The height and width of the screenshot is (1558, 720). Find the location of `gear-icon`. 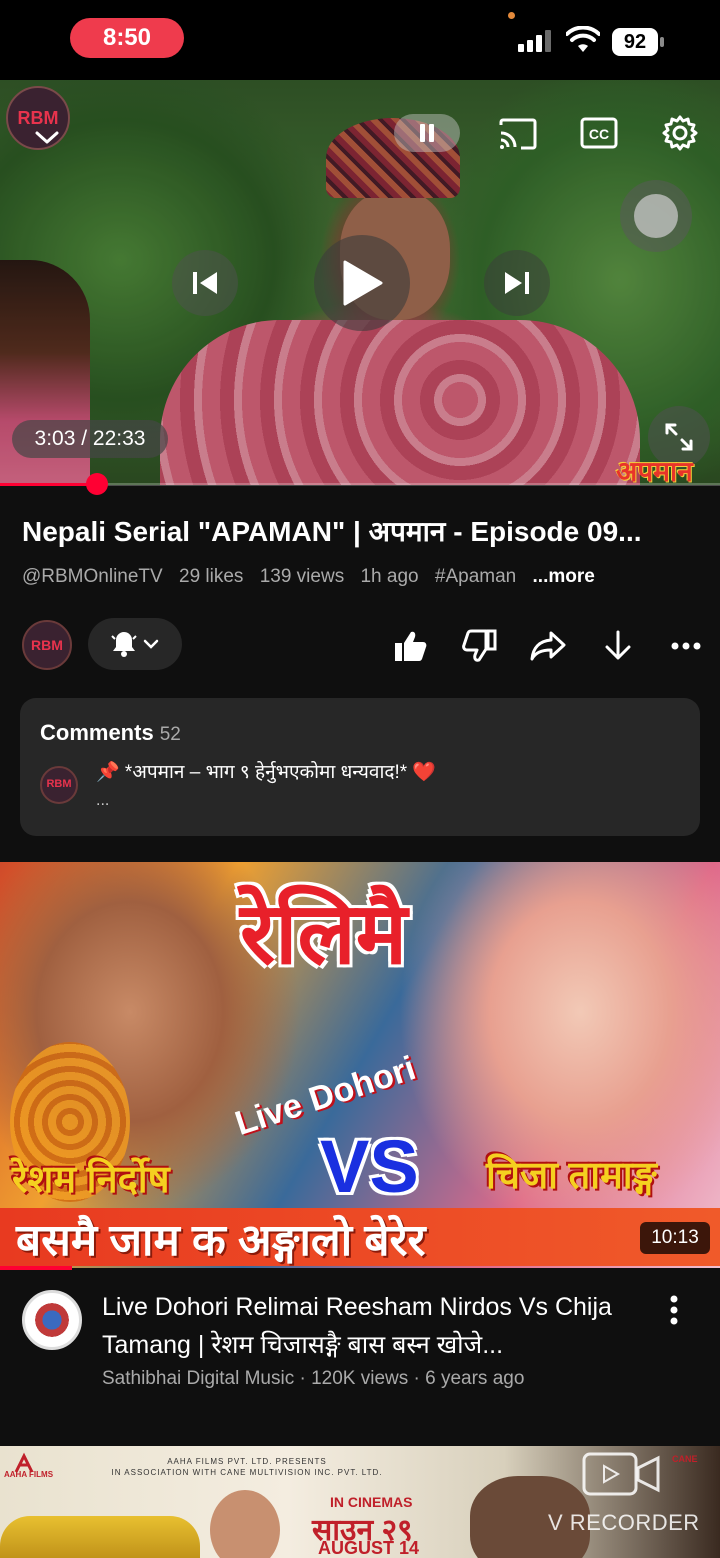

gear-icon is located at coordinates (680, 133).